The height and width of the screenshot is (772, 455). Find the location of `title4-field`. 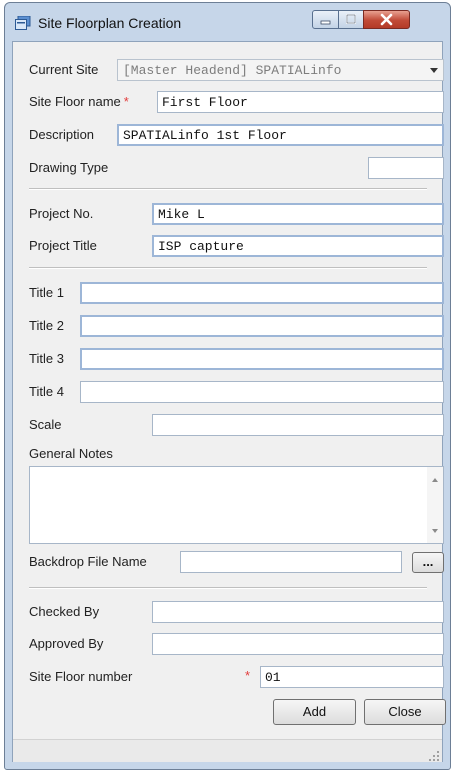

title4-field is located at coordinates (262, 392).